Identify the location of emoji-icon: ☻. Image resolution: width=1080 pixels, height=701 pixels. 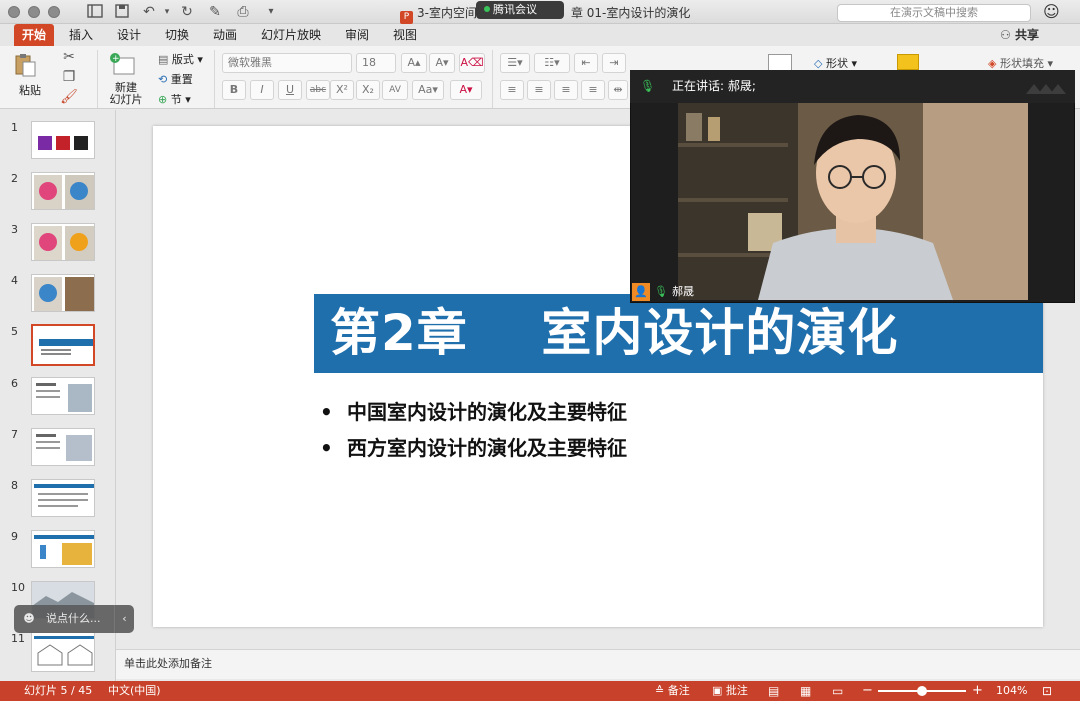
(29, 619).